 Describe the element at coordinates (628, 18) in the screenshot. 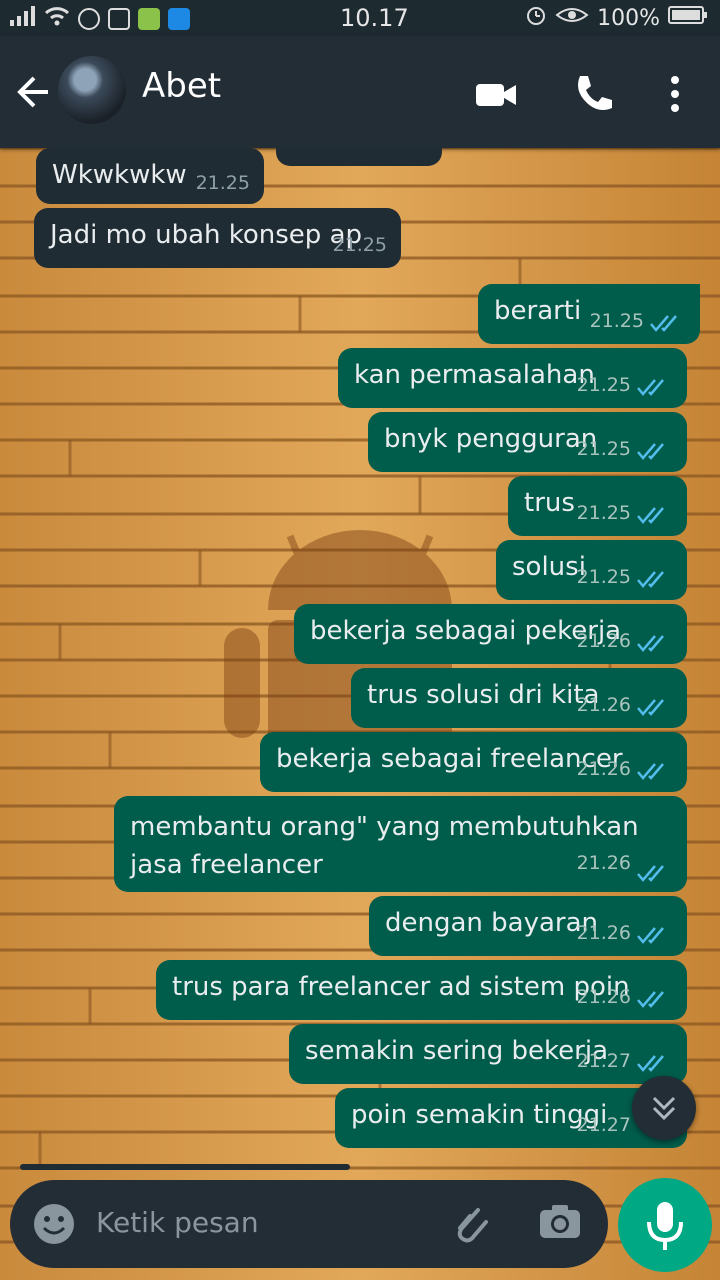

I see `battery-percent: 100%` at that location.